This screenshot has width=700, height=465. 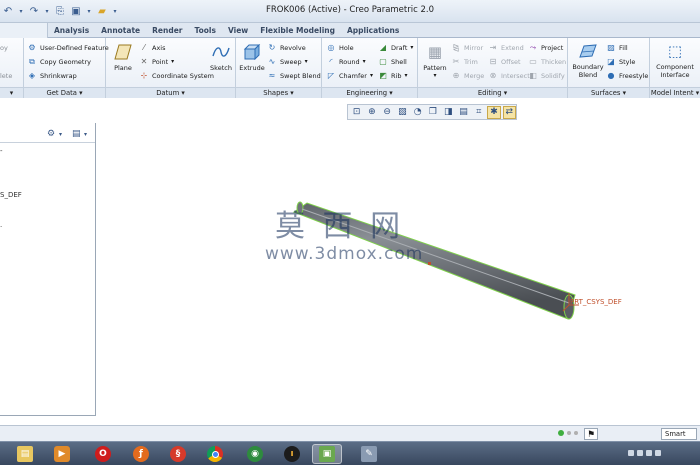 I want to click on zoom-out-icon: ⊖, so click(x=387, y=112).